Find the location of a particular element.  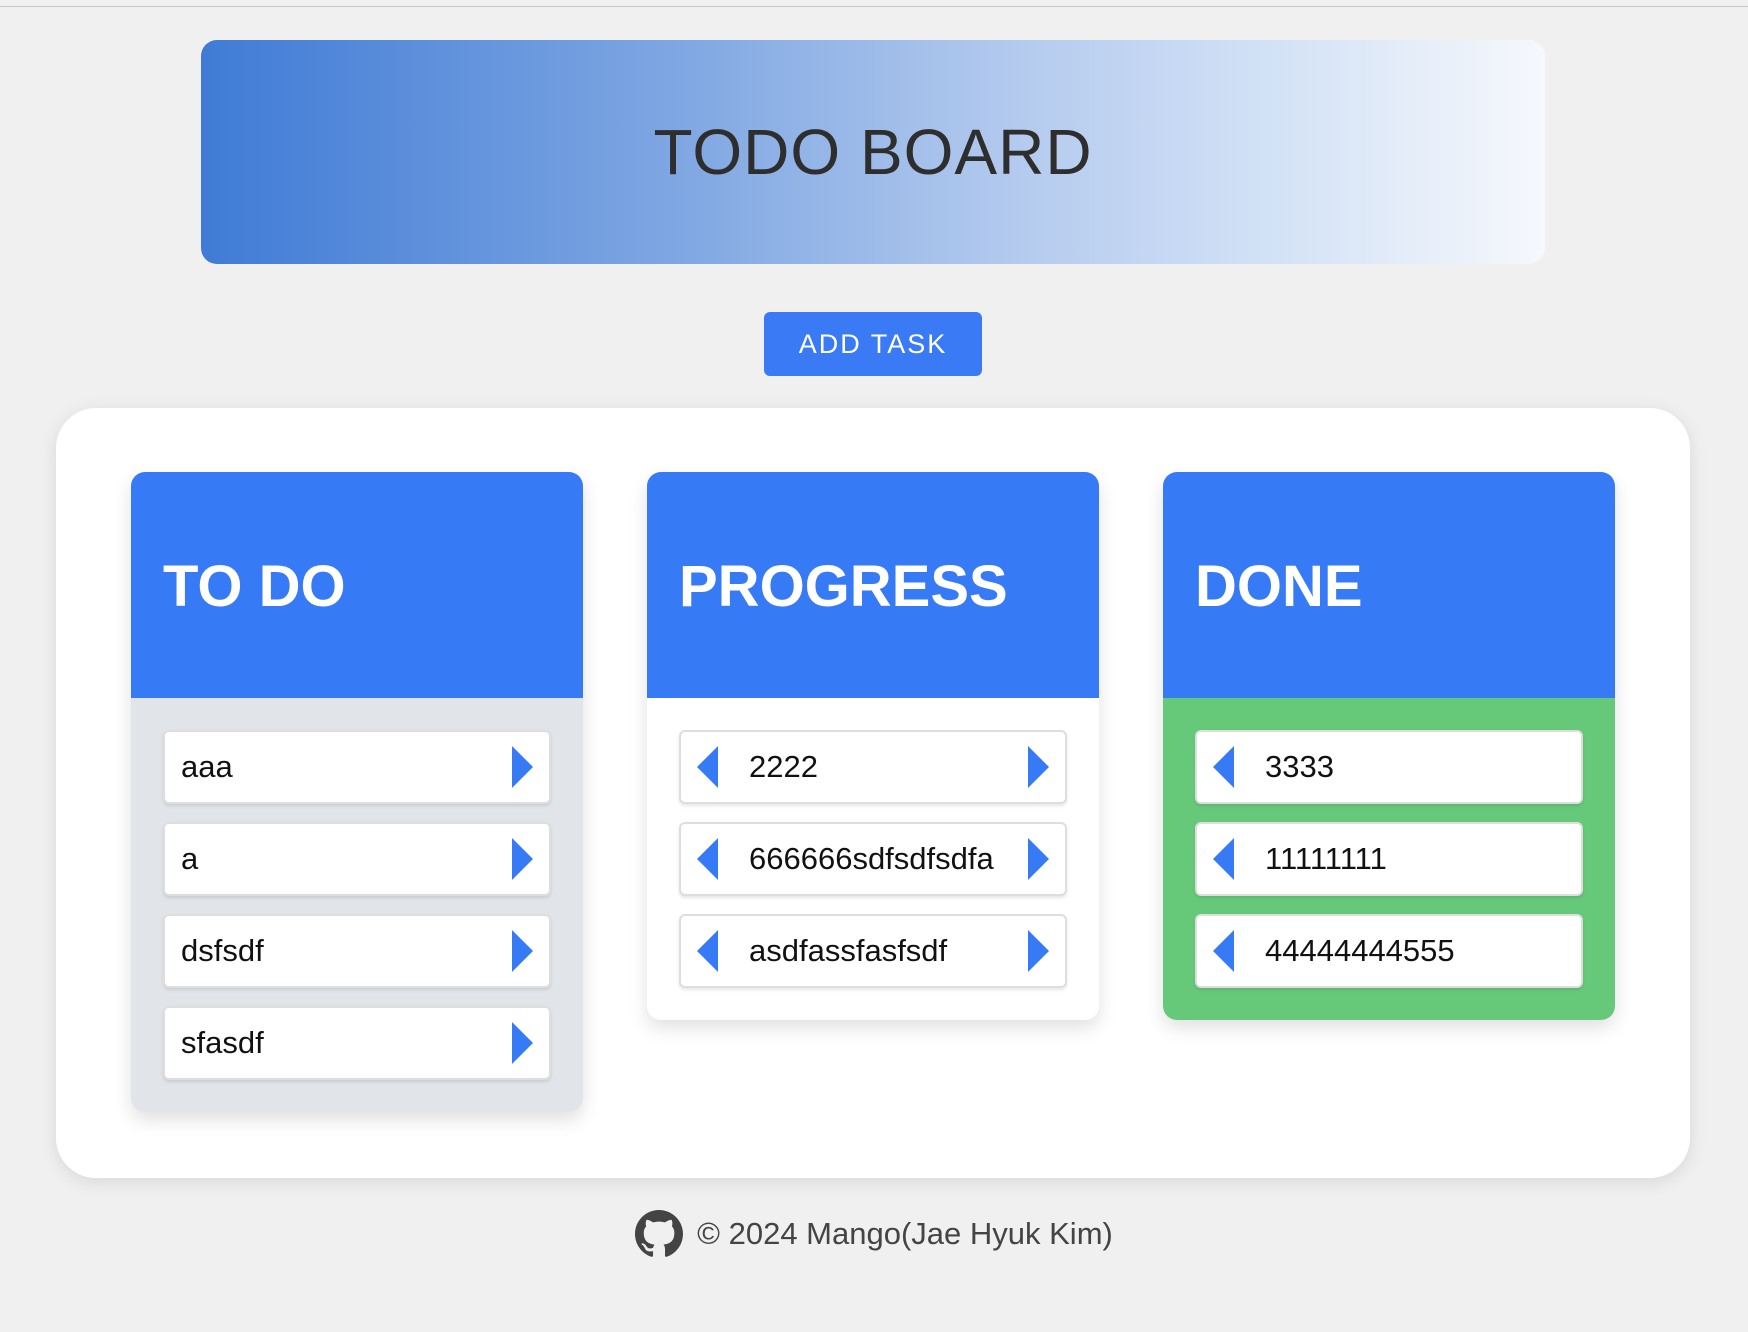

task-card: 11111111 is located at coordinates (1389, 859).